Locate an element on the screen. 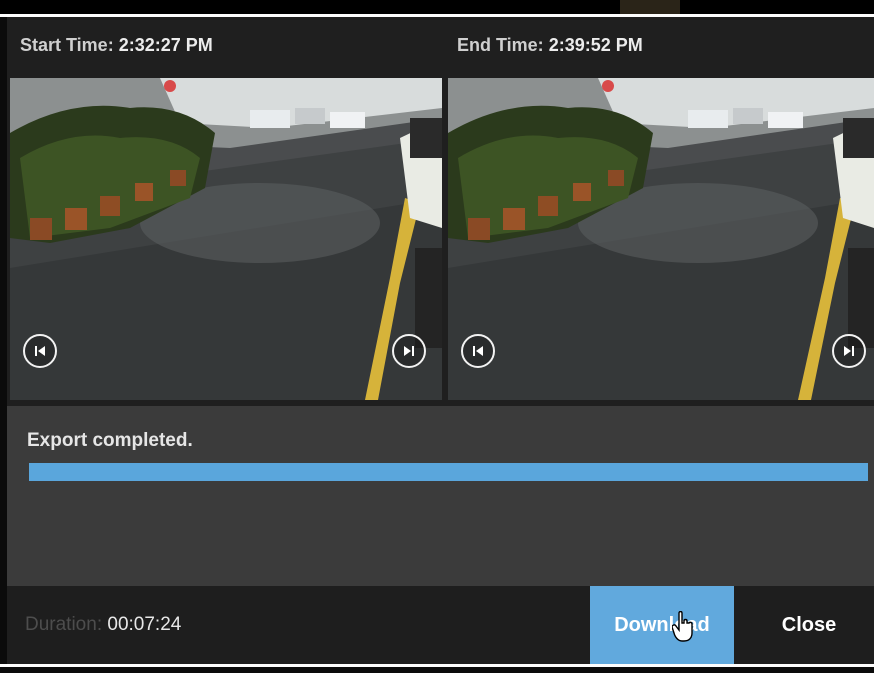 The image size is (874, 673). close-button: Close is located at coordinates (809, 625).